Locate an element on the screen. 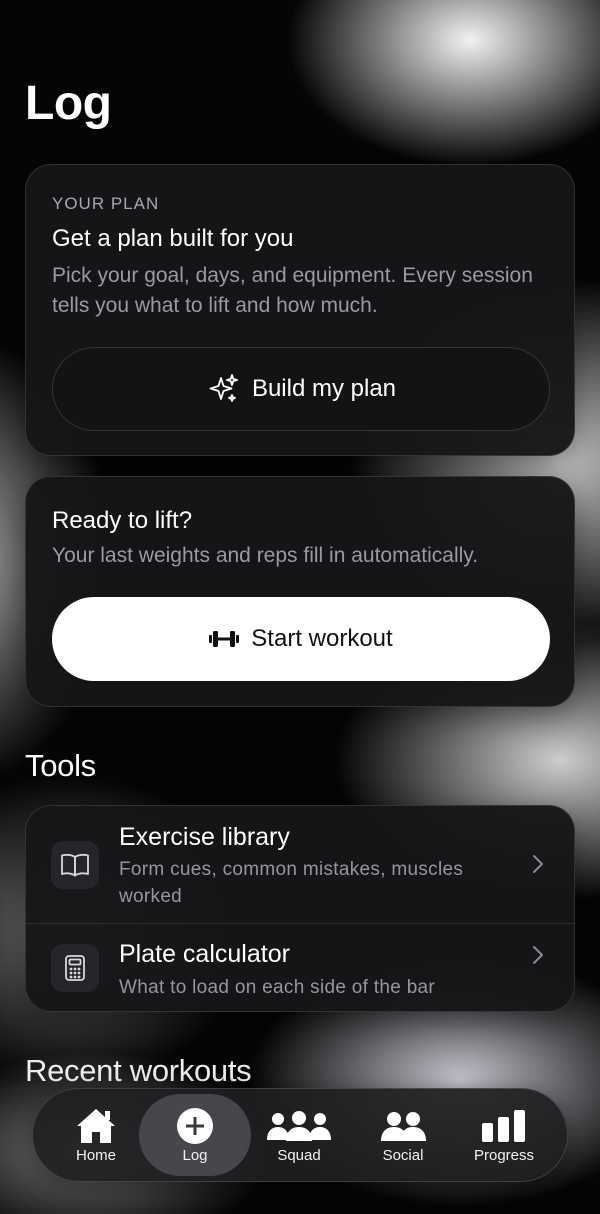  tab-home: Home is located at coordinates (96, 1136).